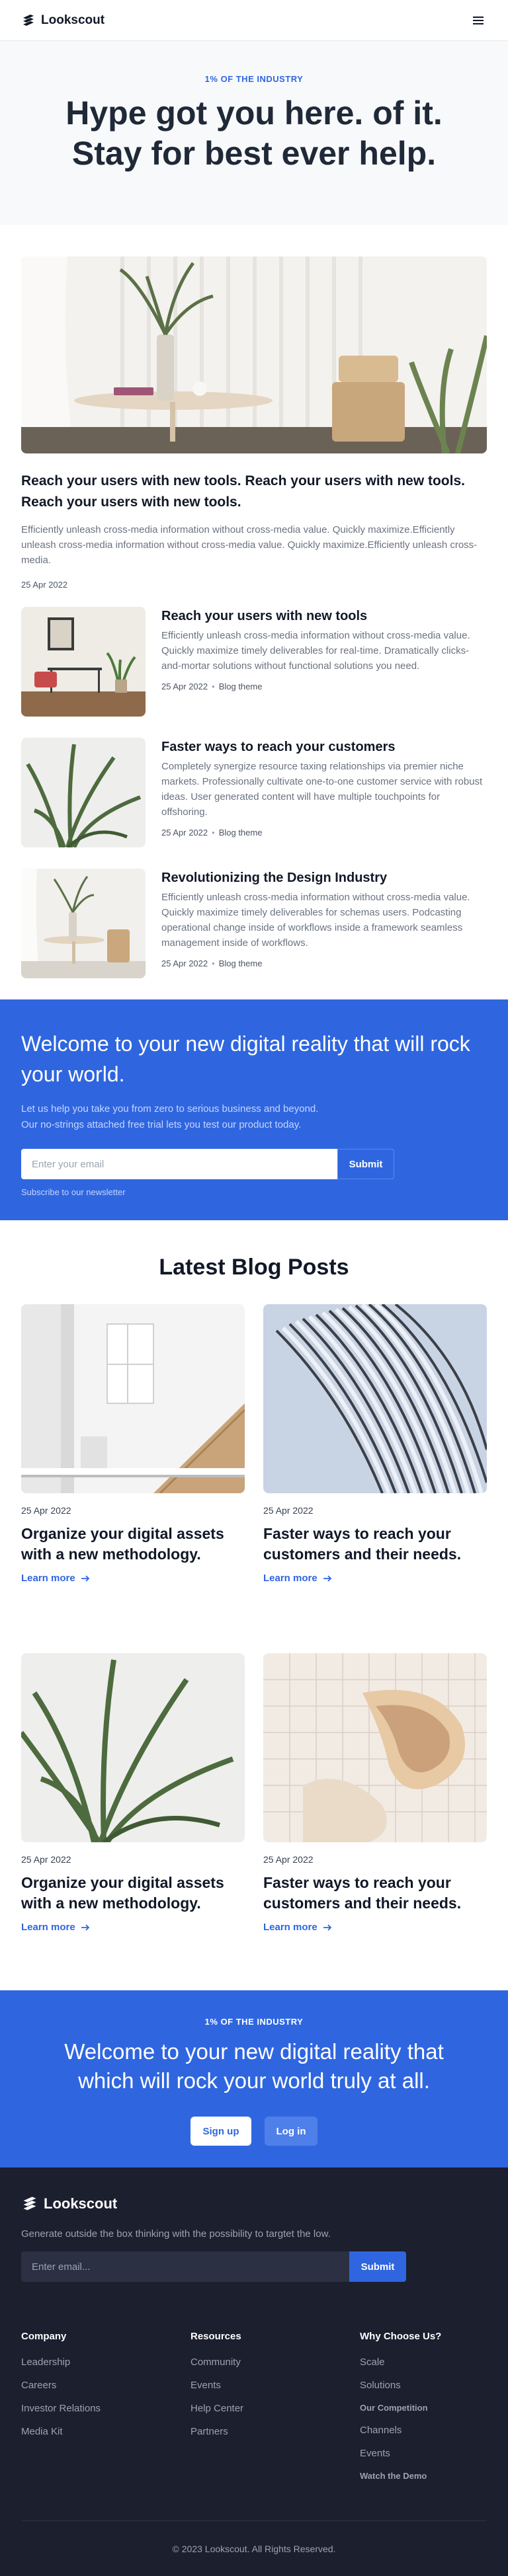 This screenshot has height=2576, width=508. What do you see at coordinates (105, 2385) in the screenshot?
I see `footer-link-careers: Careers` at bounding box center [105, 2385].